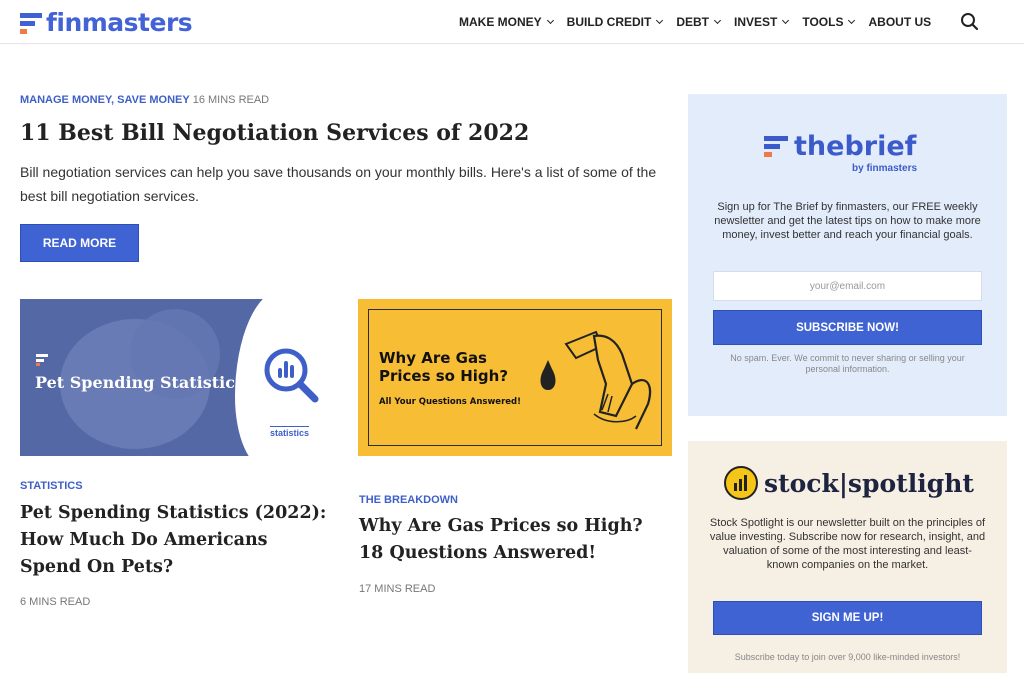  I want to click on card-category: THE BREAKDOWN, so click(408, 500).